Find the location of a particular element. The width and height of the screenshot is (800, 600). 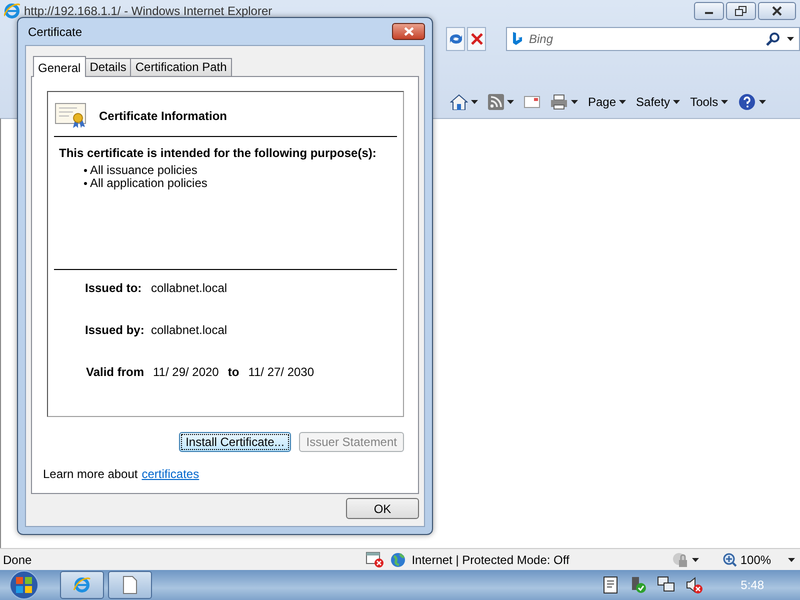

certificates-link: certificates is located at coordinates (171, 474).